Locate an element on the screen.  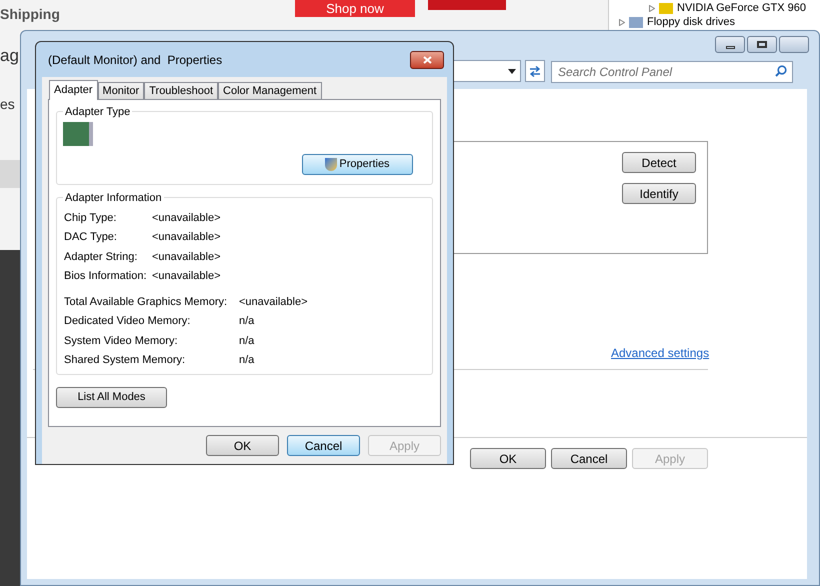
memory-label: Dedicated Video Memory: is located at coordinates (128, 321).